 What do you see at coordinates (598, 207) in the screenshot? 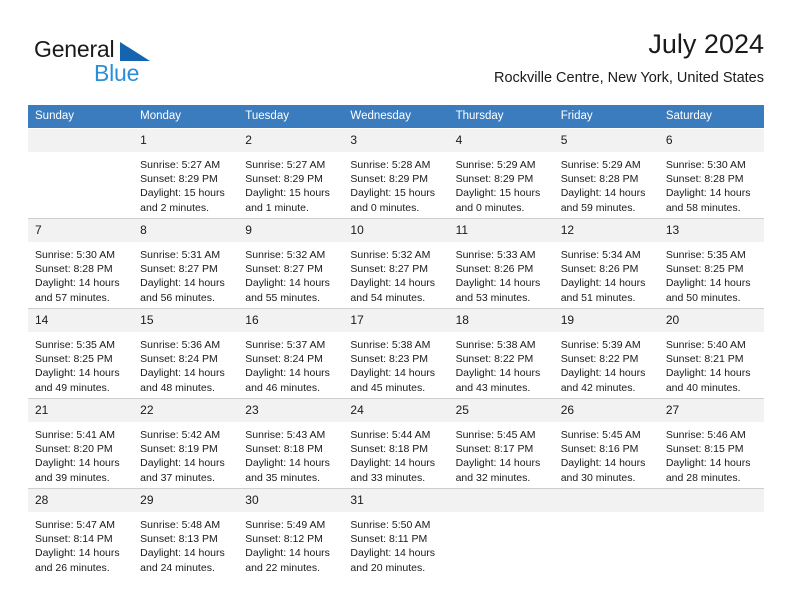
I see `daylight-line-2: and 59 minutes.` at bounding box center [598, 207].